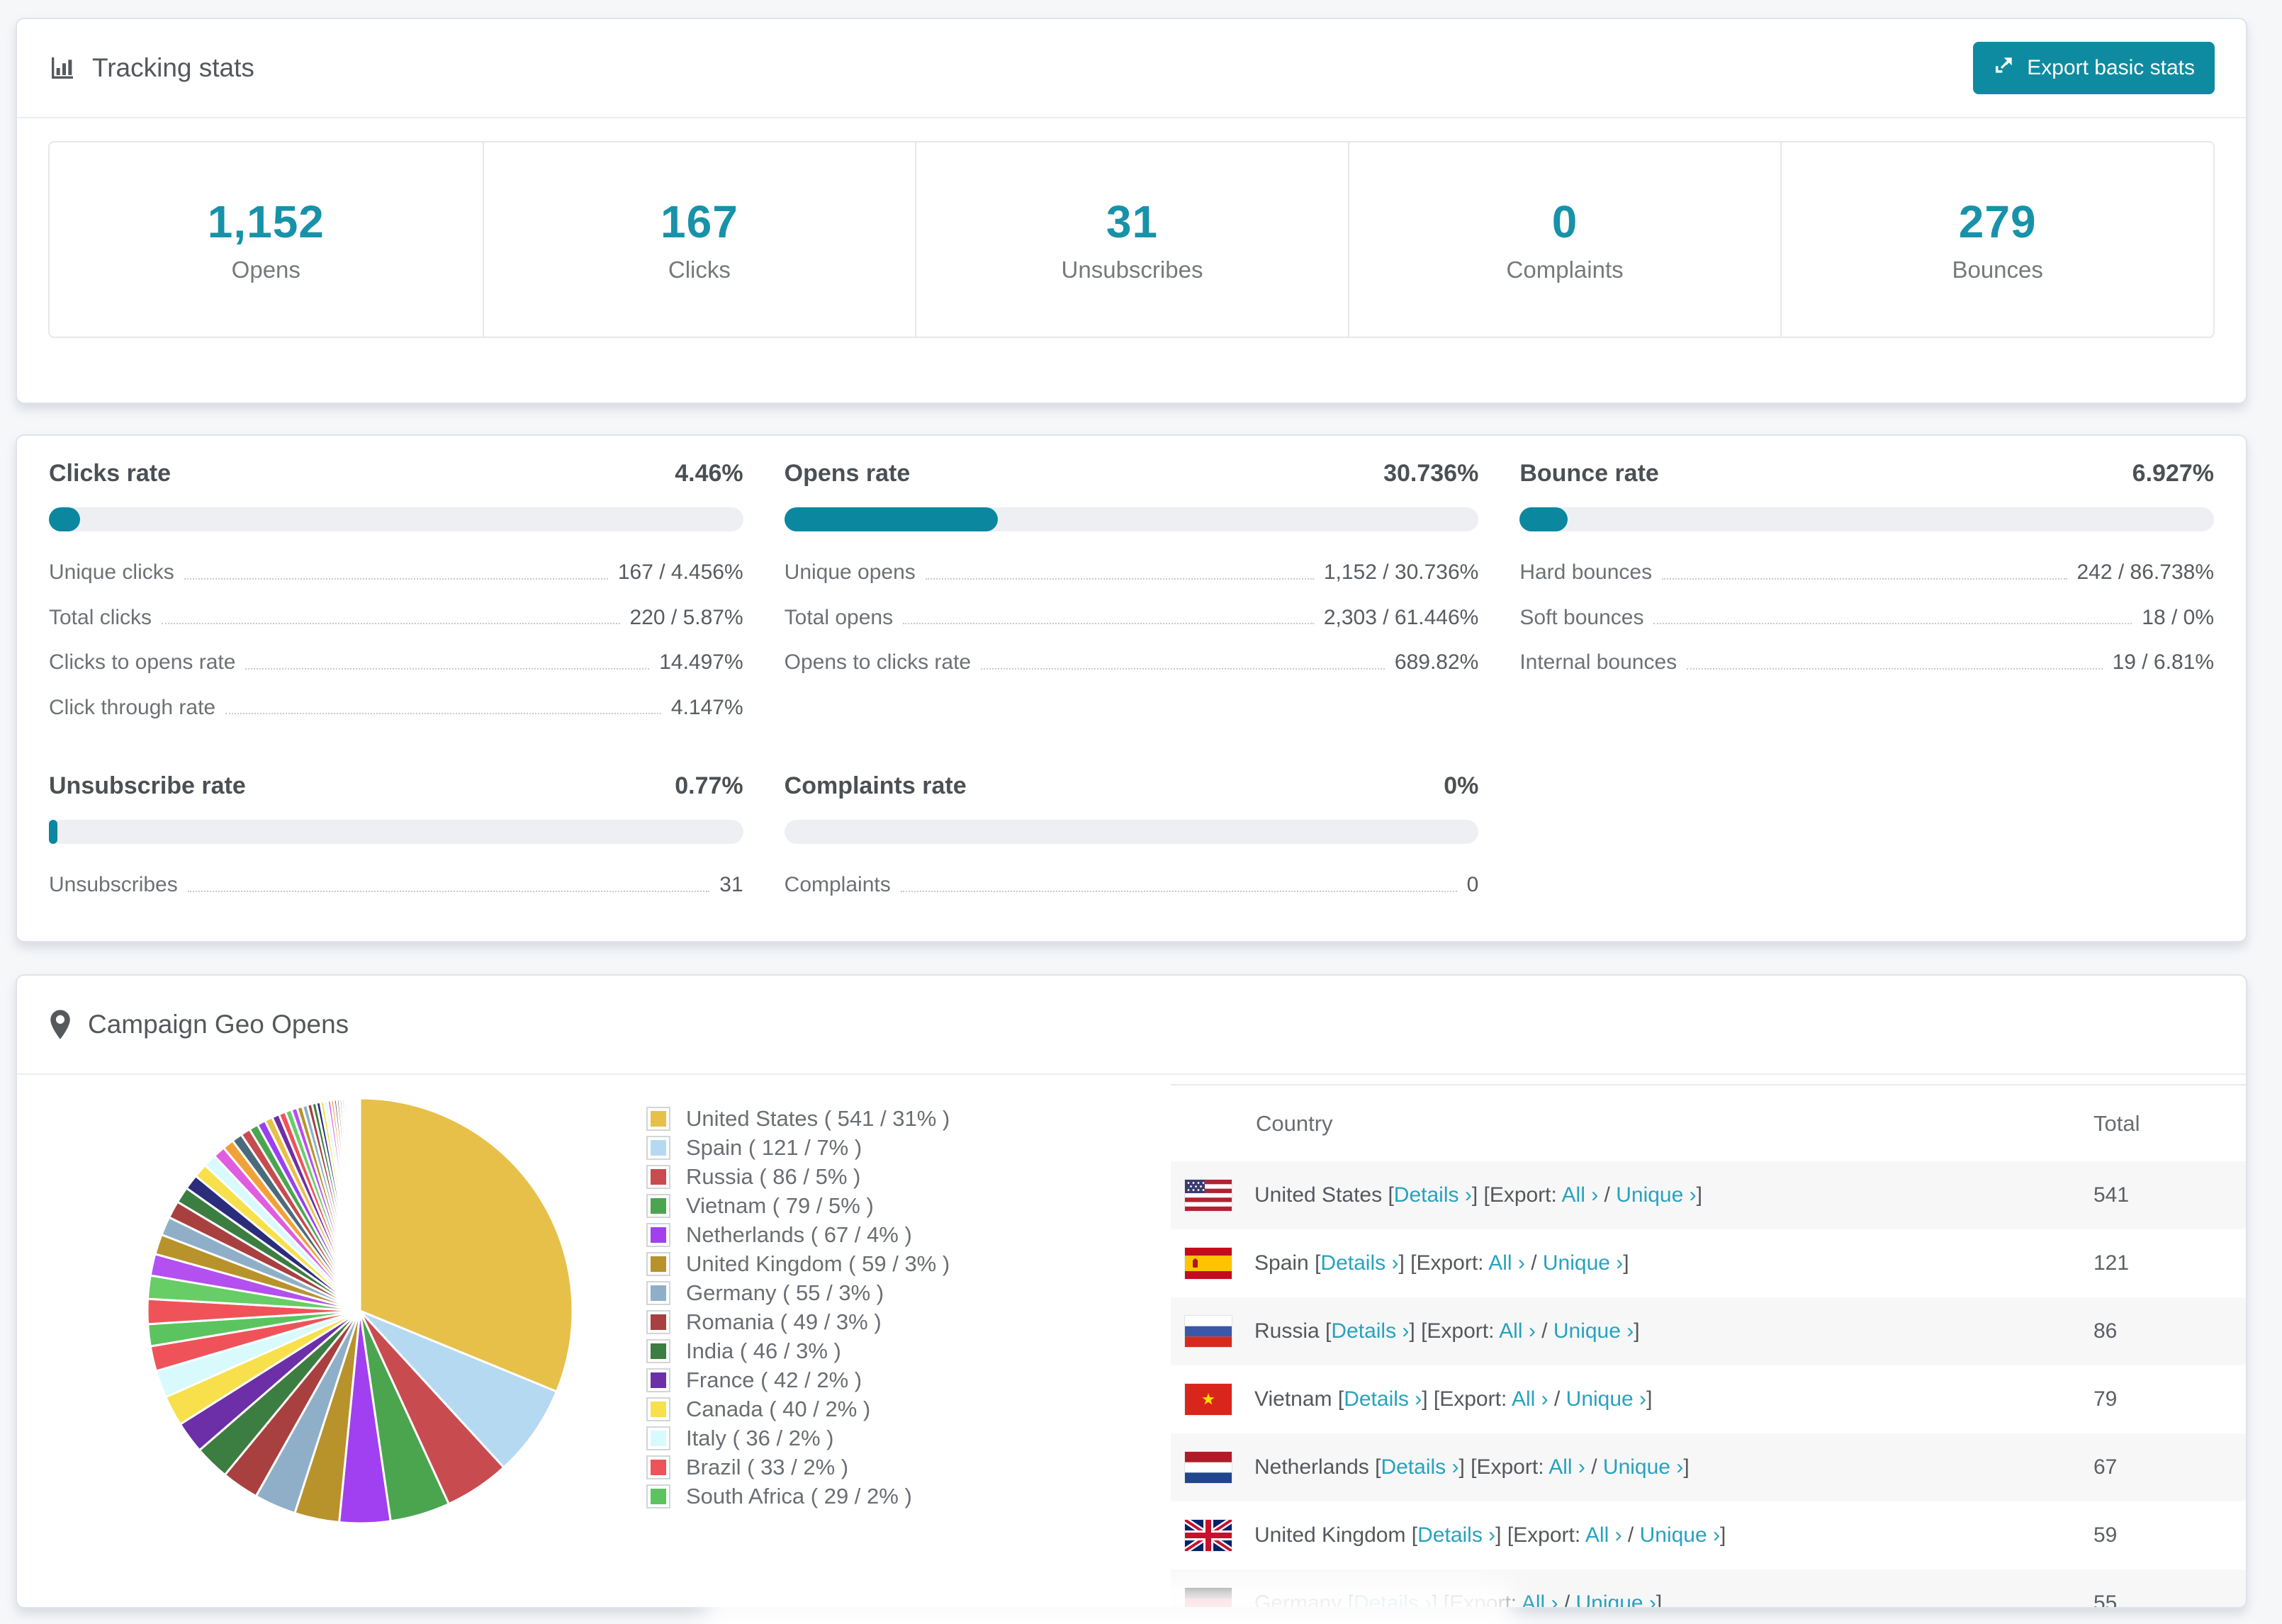 The image size is (2282, 1624). I want to click on export-all-link-spain: All ›, so click(1506, 1263).